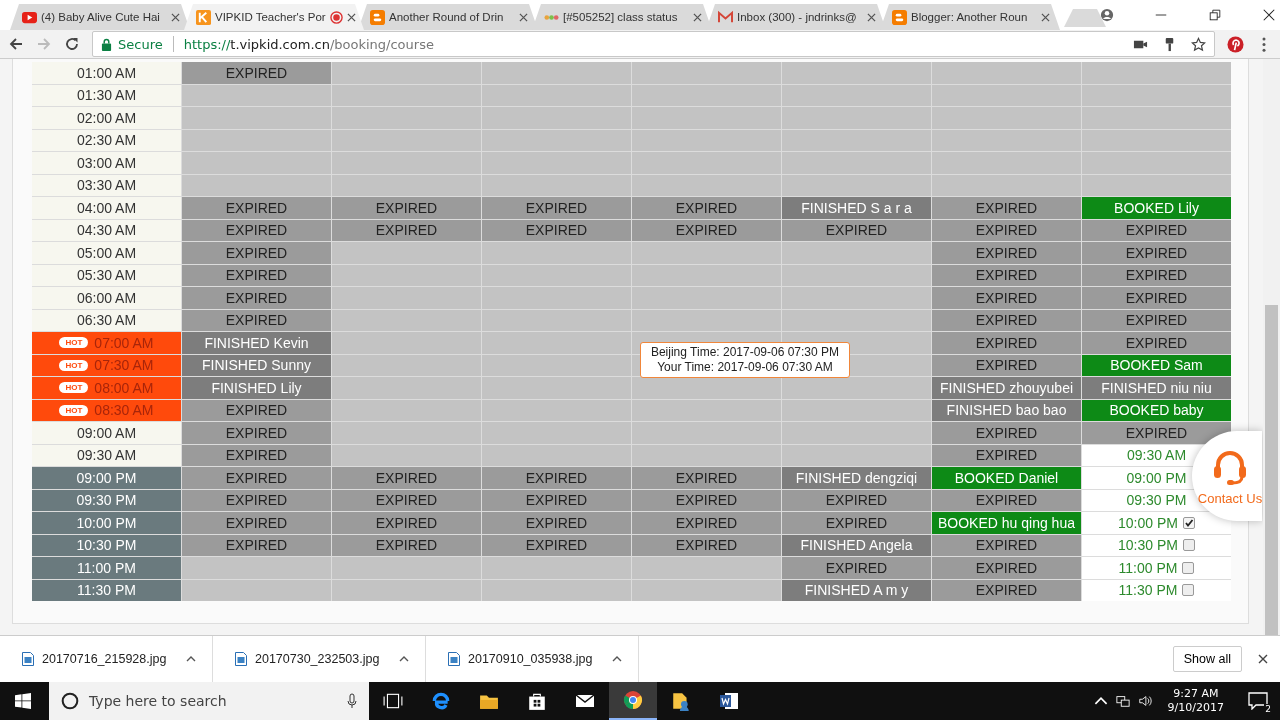  What do you see at coordinates (106, 590) in the screenshot?
I see `time-label: 11:30 PM` at bounding box center [106, 590].